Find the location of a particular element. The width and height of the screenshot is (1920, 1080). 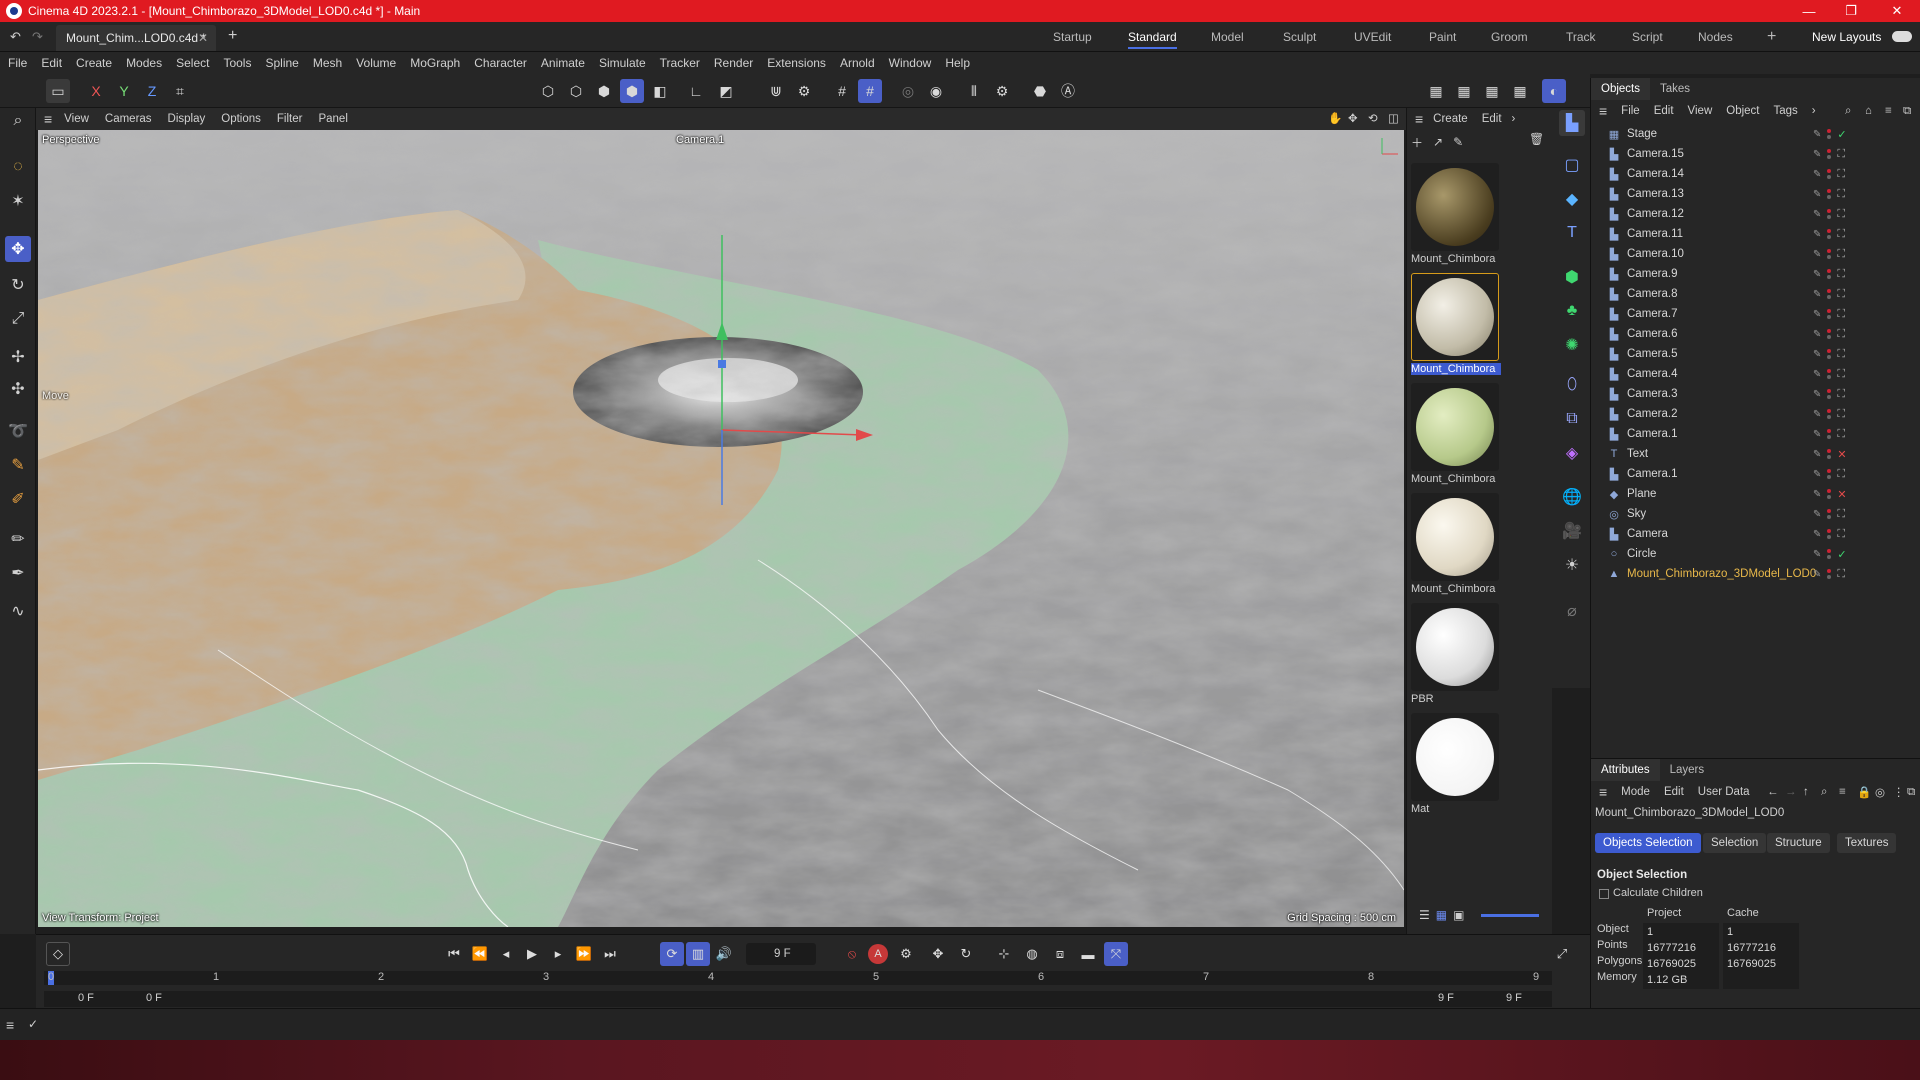

viewport-selector-icon: ▭ is located at coordinates (58, 91).